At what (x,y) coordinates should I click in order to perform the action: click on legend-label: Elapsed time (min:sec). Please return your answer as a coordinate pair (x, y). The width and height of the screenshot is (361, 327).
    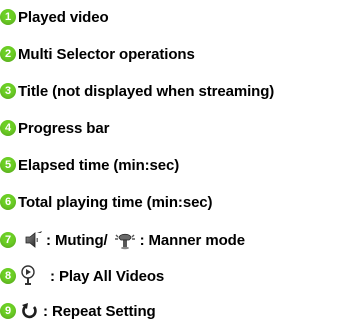
    Looking at the image, I should click on (99, 165).